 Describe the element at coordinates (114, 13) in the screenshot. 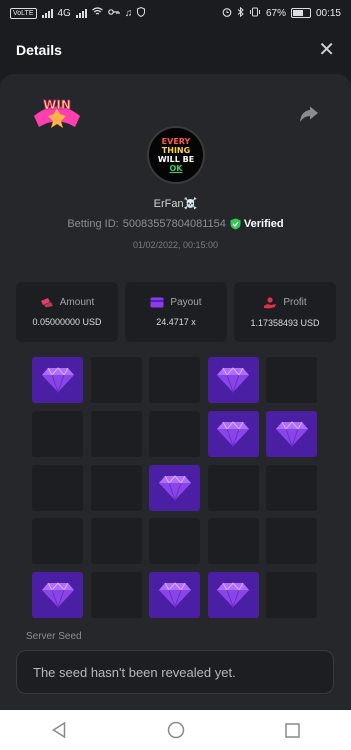

I see `key-icon` at that location.